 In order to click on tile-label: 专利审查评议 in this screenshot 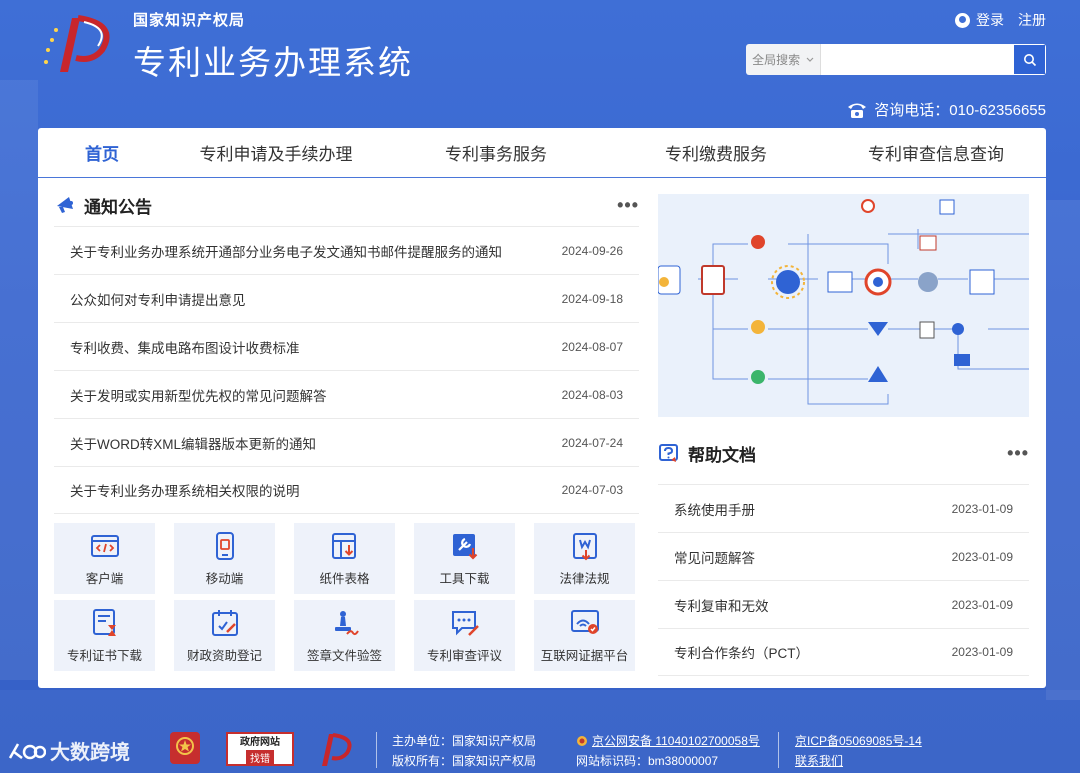, I will do `click(464, 656)`.